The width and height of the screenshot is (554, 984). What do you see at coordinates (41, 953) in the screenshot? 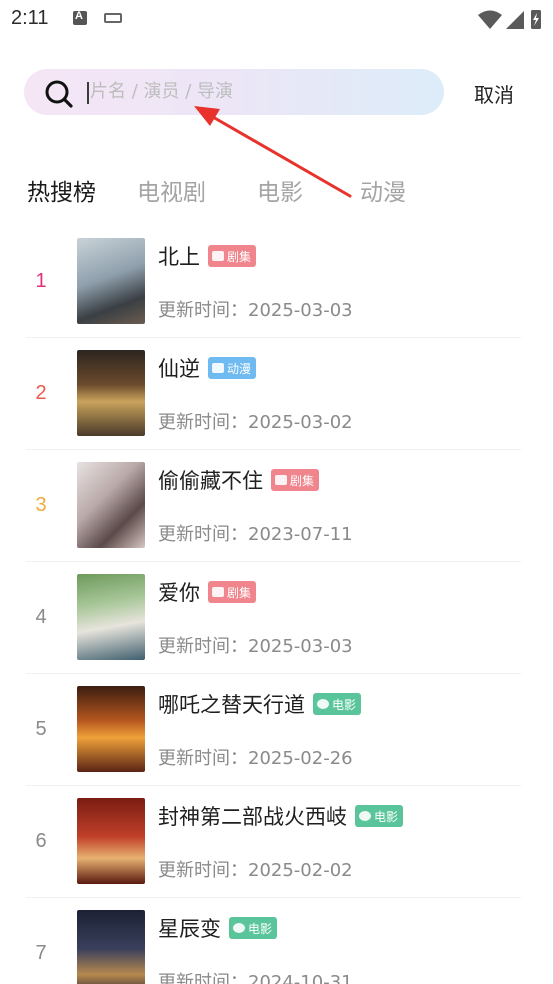
I see `rank-number: 7` at bounding box center [41, 953].